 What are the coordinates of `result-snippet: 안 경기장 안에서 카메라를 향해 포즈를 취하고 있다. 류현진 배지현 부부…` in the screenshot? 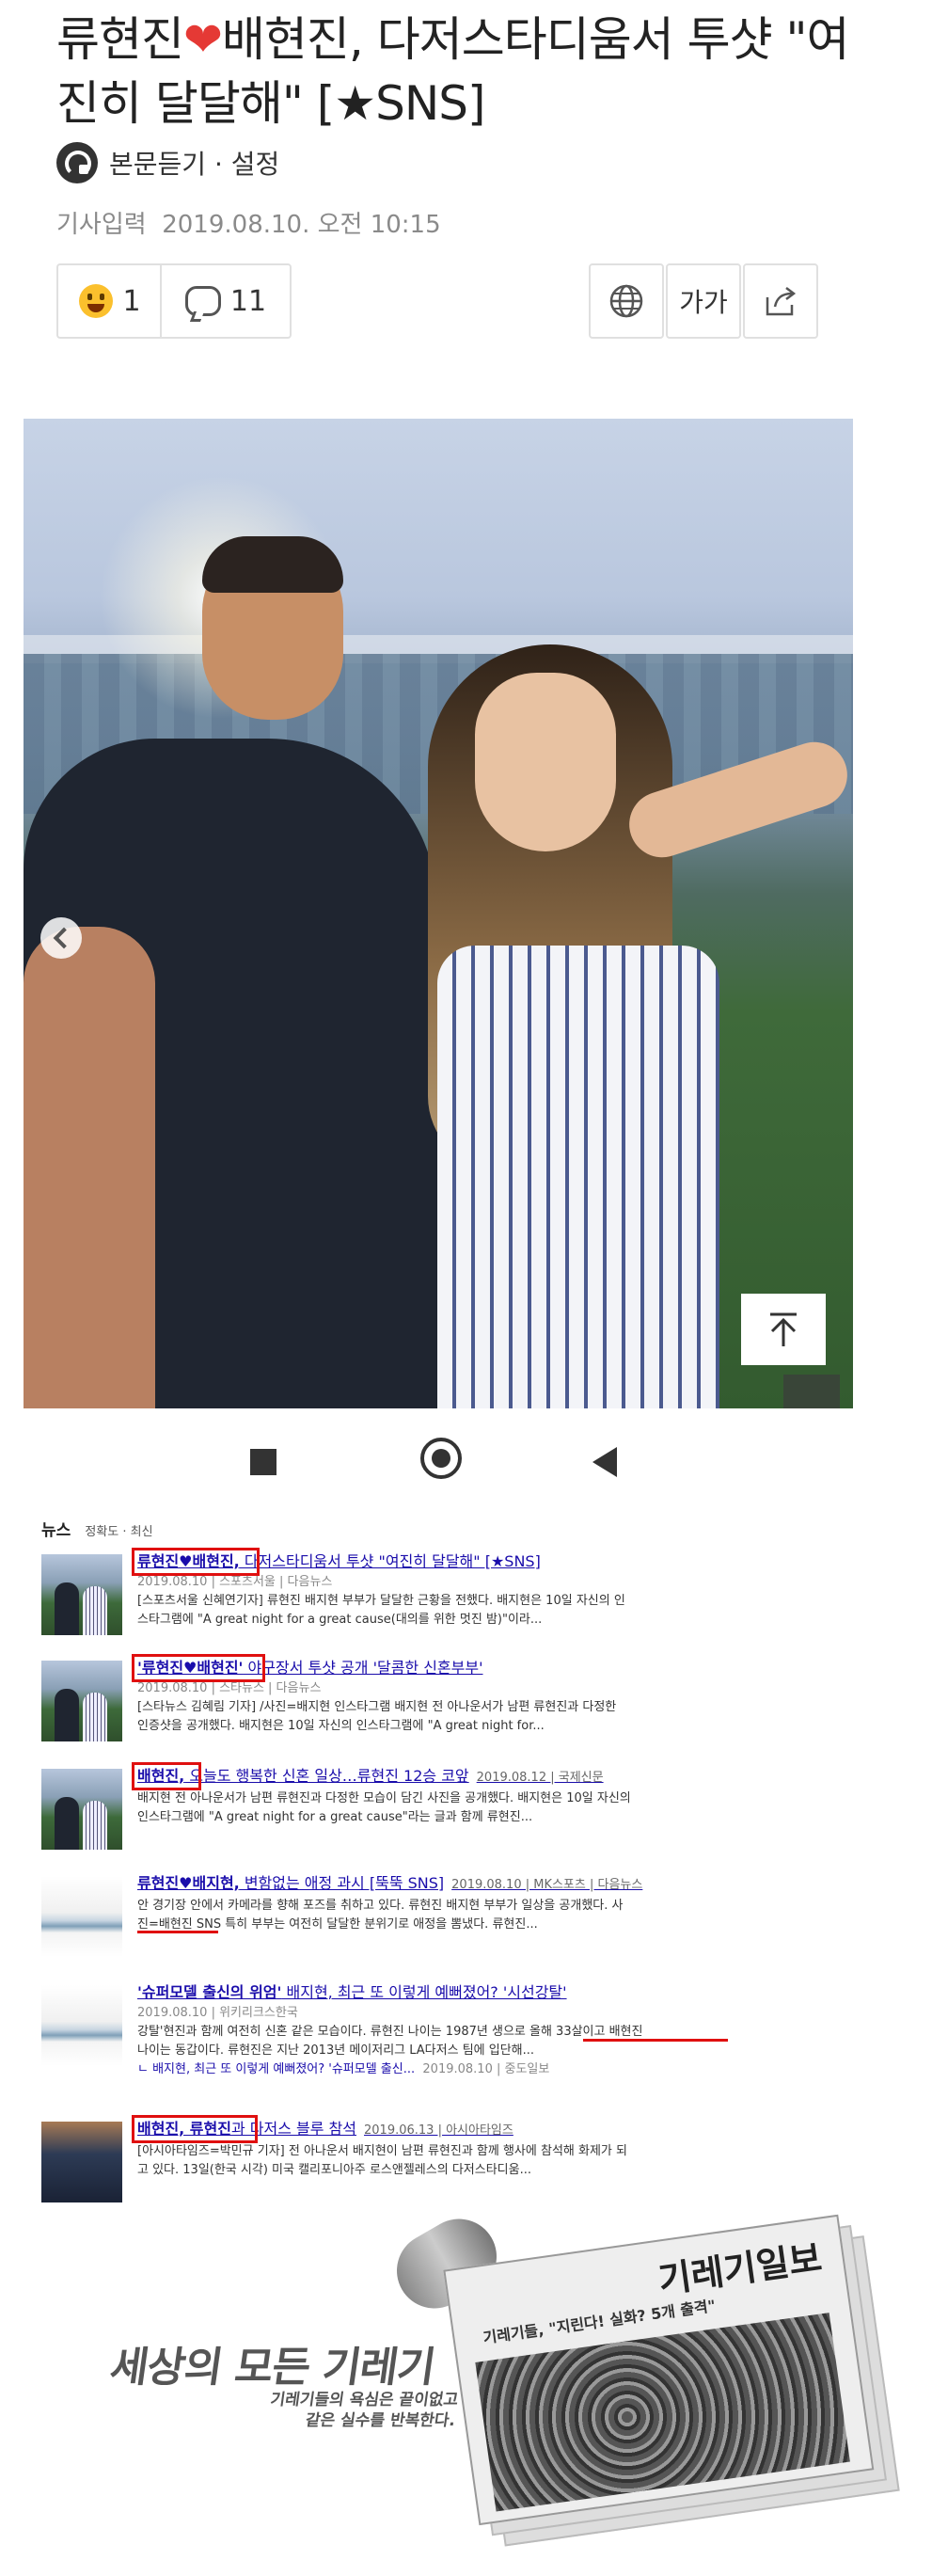 It's located at (380, 1916).